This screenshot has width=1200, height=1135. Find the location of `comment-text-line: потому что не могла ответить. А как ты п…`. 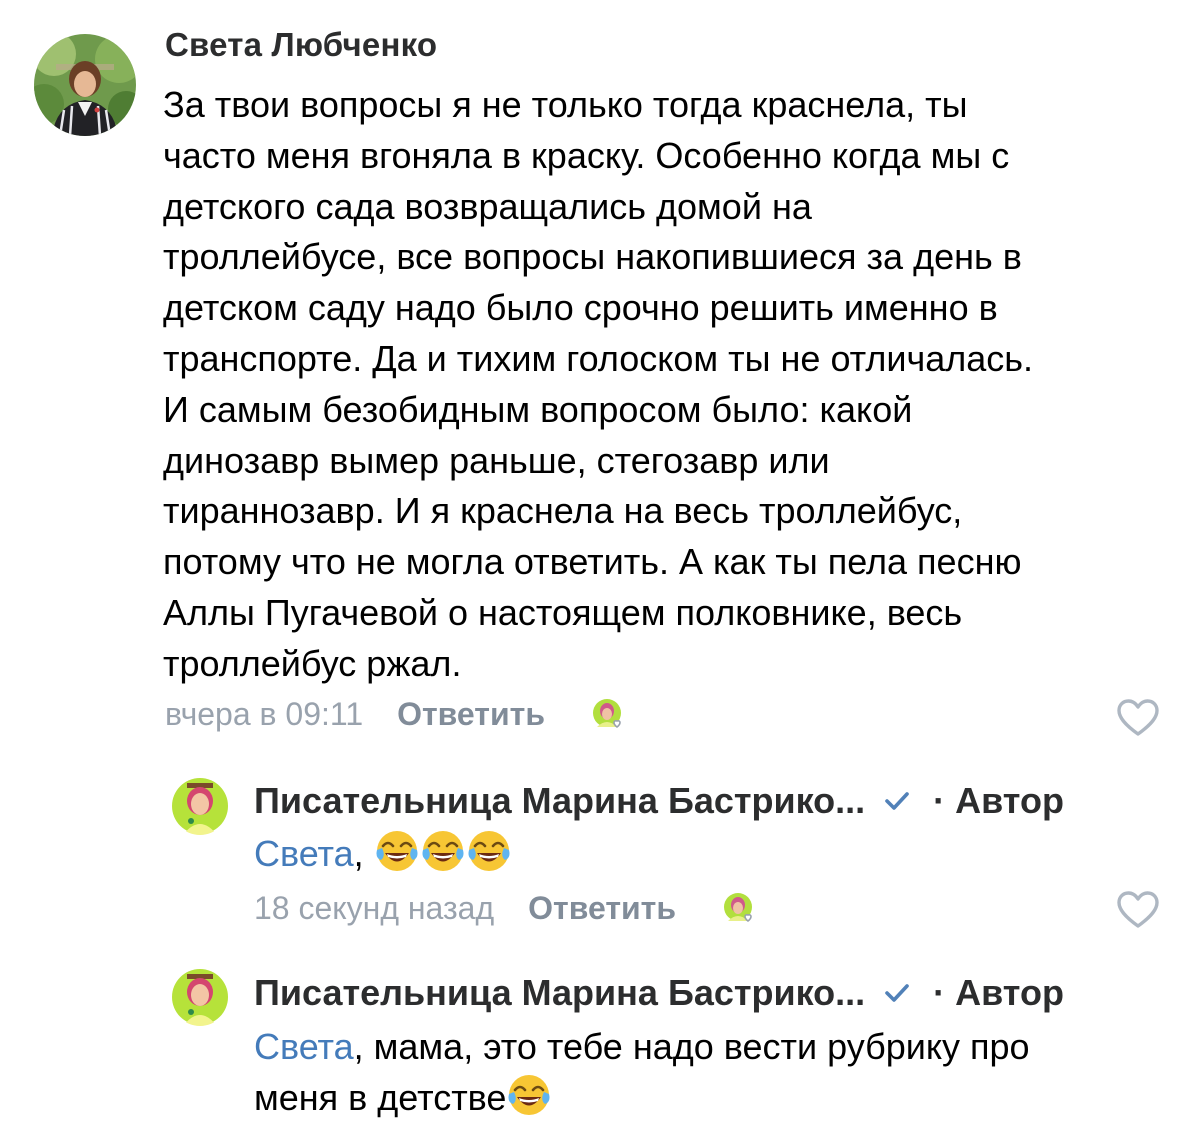

comment-text-line: потому что не могла ответить. А как ты п… is located at coordinates (592, 562).